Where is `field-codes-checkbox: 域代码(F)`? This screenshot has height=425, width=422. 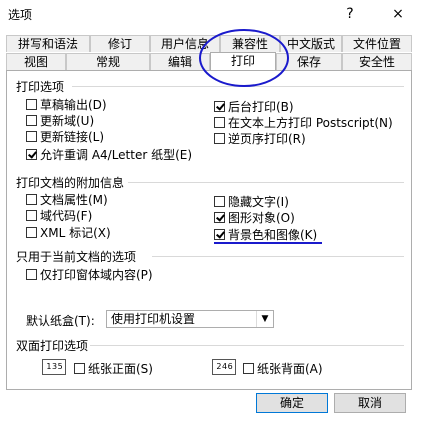
field-codes-checkbox: 域代码(F) is located at coordinates (59, 215).